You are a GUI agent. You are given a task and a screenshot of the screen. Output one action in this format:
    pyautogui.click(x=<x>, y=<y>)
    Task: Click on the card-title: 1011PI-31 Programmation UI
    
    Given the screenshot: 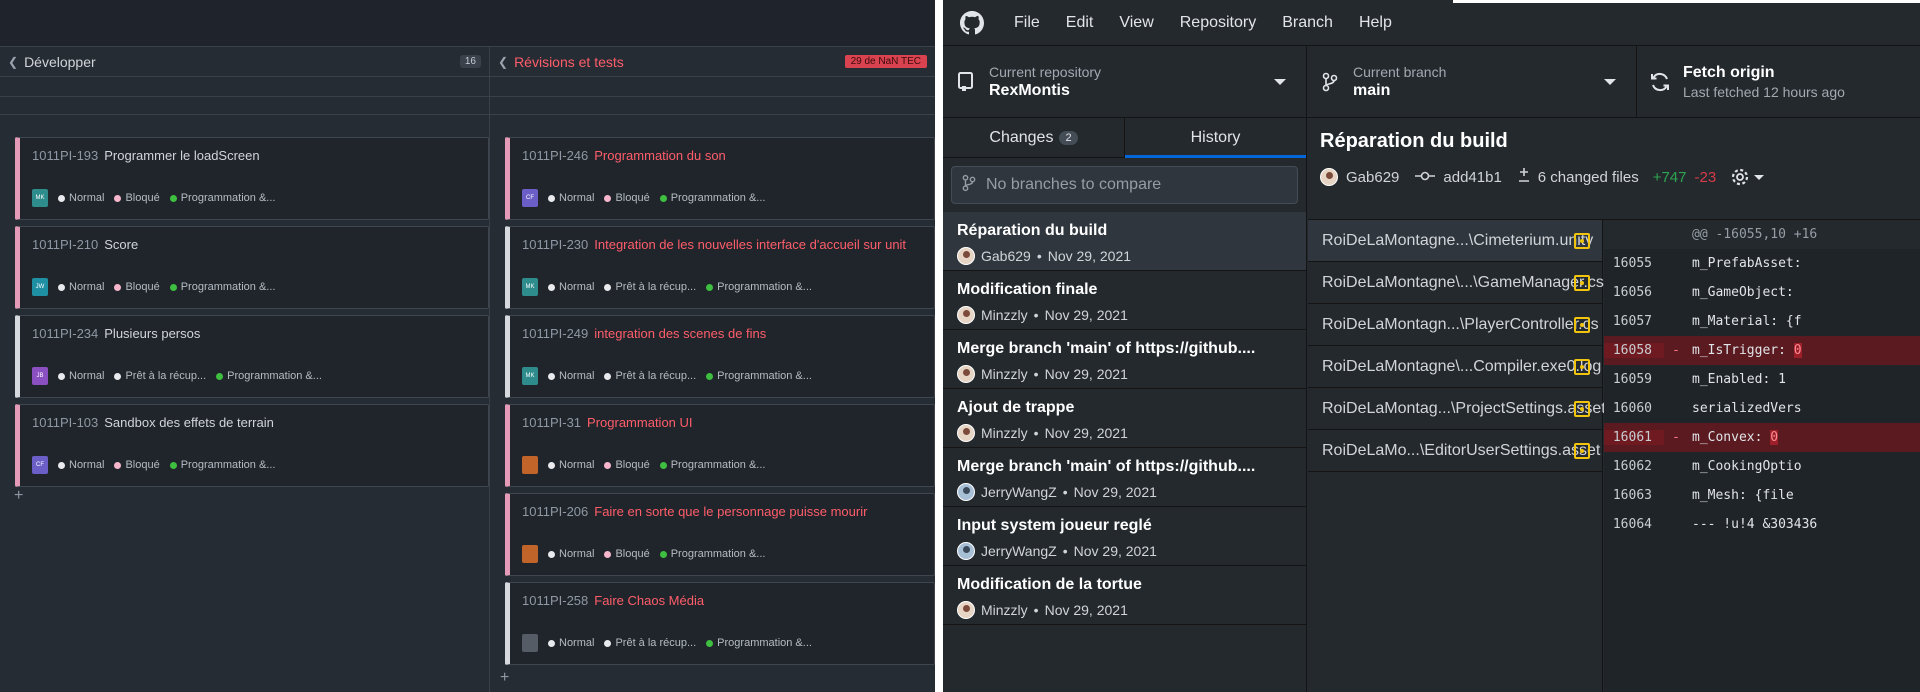 What is the action you would take?
    pyautogui.click(x=607, y=422)
    